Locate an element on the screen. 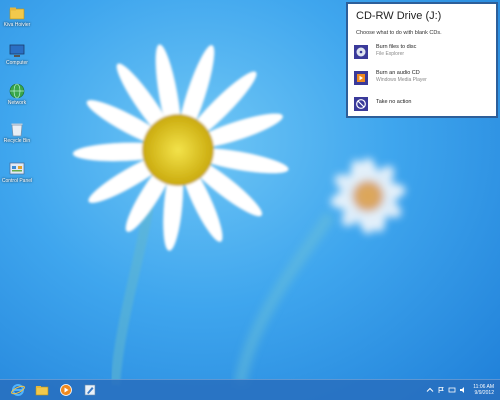 The width and height of the screenshot is (500, 400). internet-explorer-icon is located at coordinates (18, 390).